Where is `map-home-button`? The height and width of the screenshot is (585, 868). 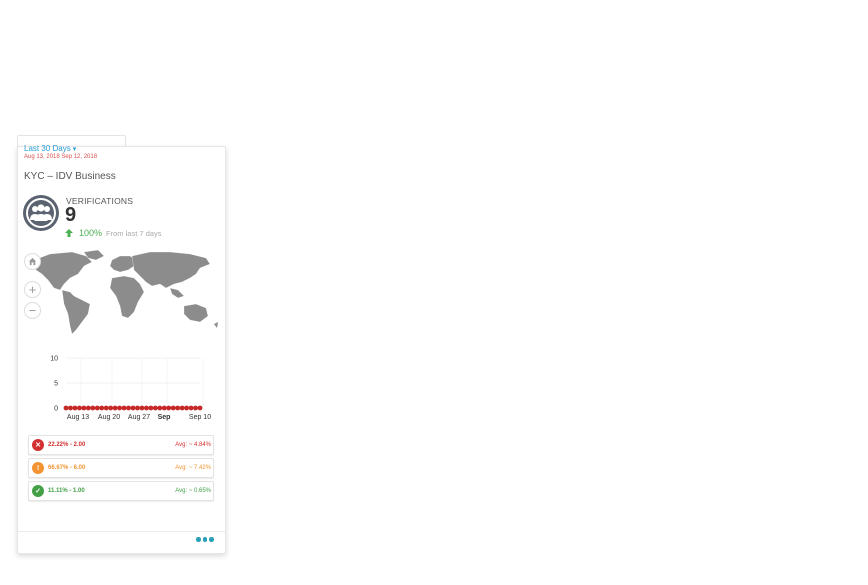
map-home-button is located at coordinates (32, 261).